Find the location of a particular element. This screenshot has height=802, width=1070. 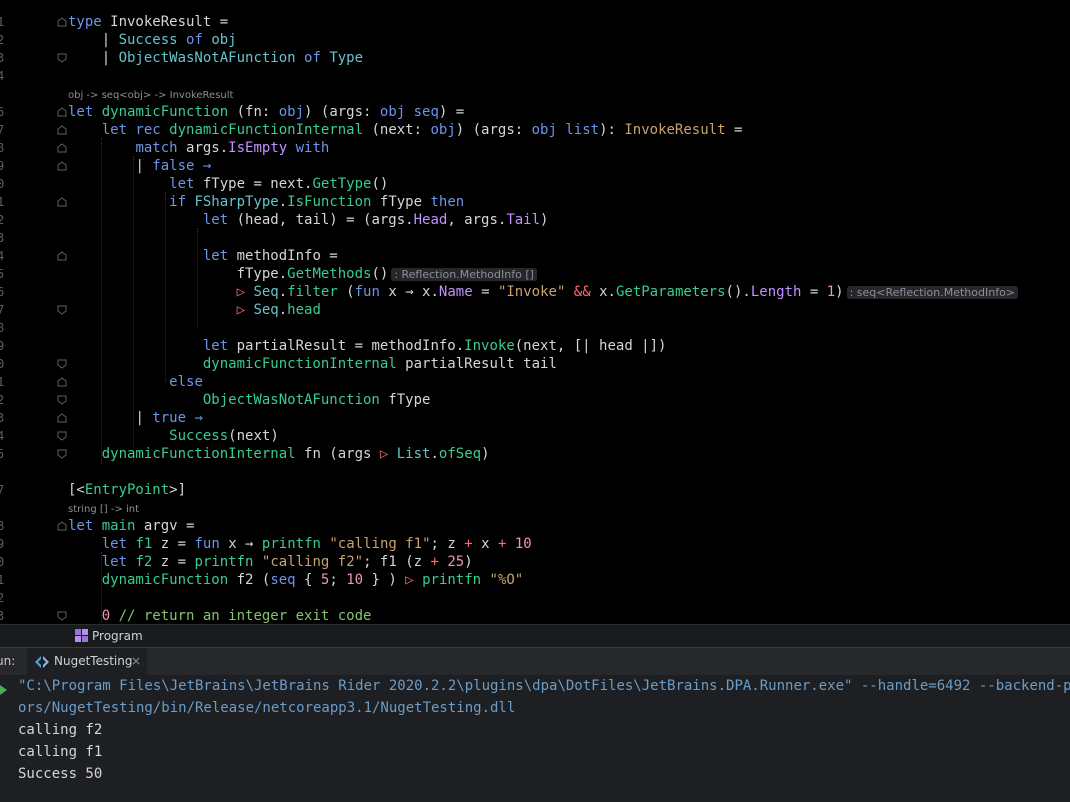

line-number: 7 is located at coordinates (2, 490).